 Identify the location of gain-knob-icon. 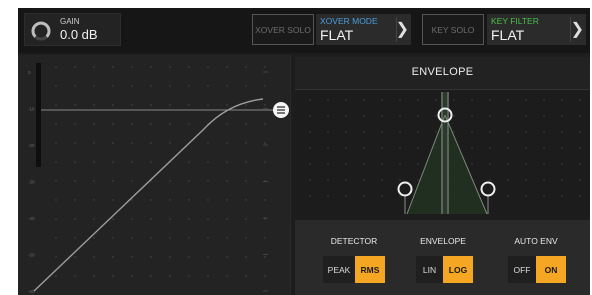
(41, 31).